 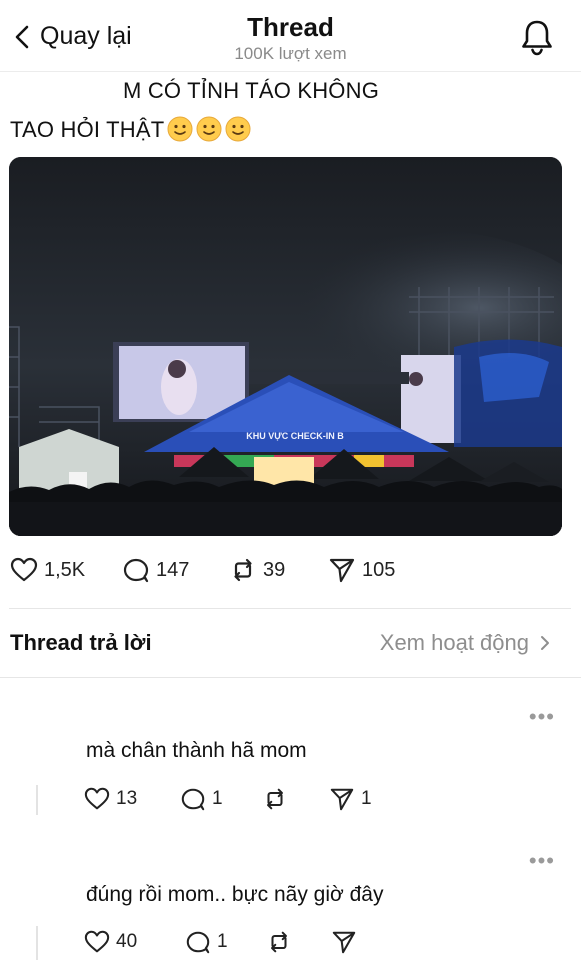 I want to click on like-button: 1,5K, so click(x=47, y=570).